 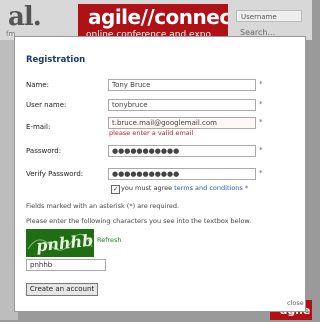 What do you see at coordinates (208, 188) in the screenshot?
I see `terms-link: terms and conditions` at bounding box center [208, 188].